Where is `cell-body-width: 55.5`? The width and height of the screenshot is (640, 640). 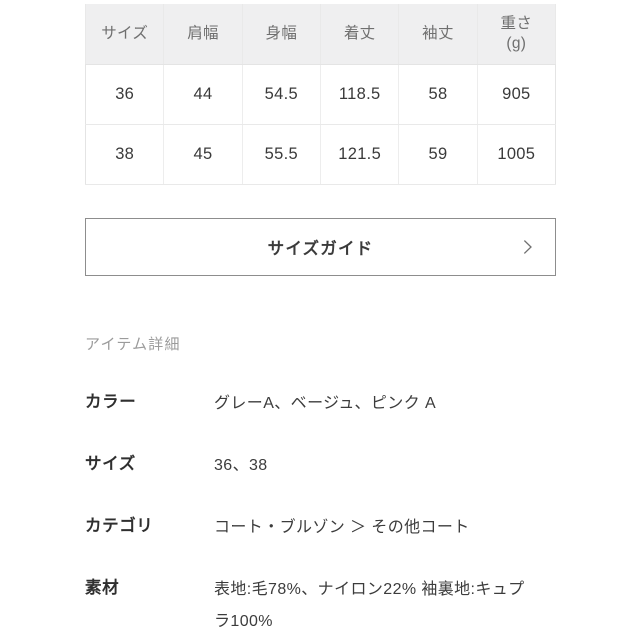 cell-body-width: 55.5 is located at coordinates (281, 154).